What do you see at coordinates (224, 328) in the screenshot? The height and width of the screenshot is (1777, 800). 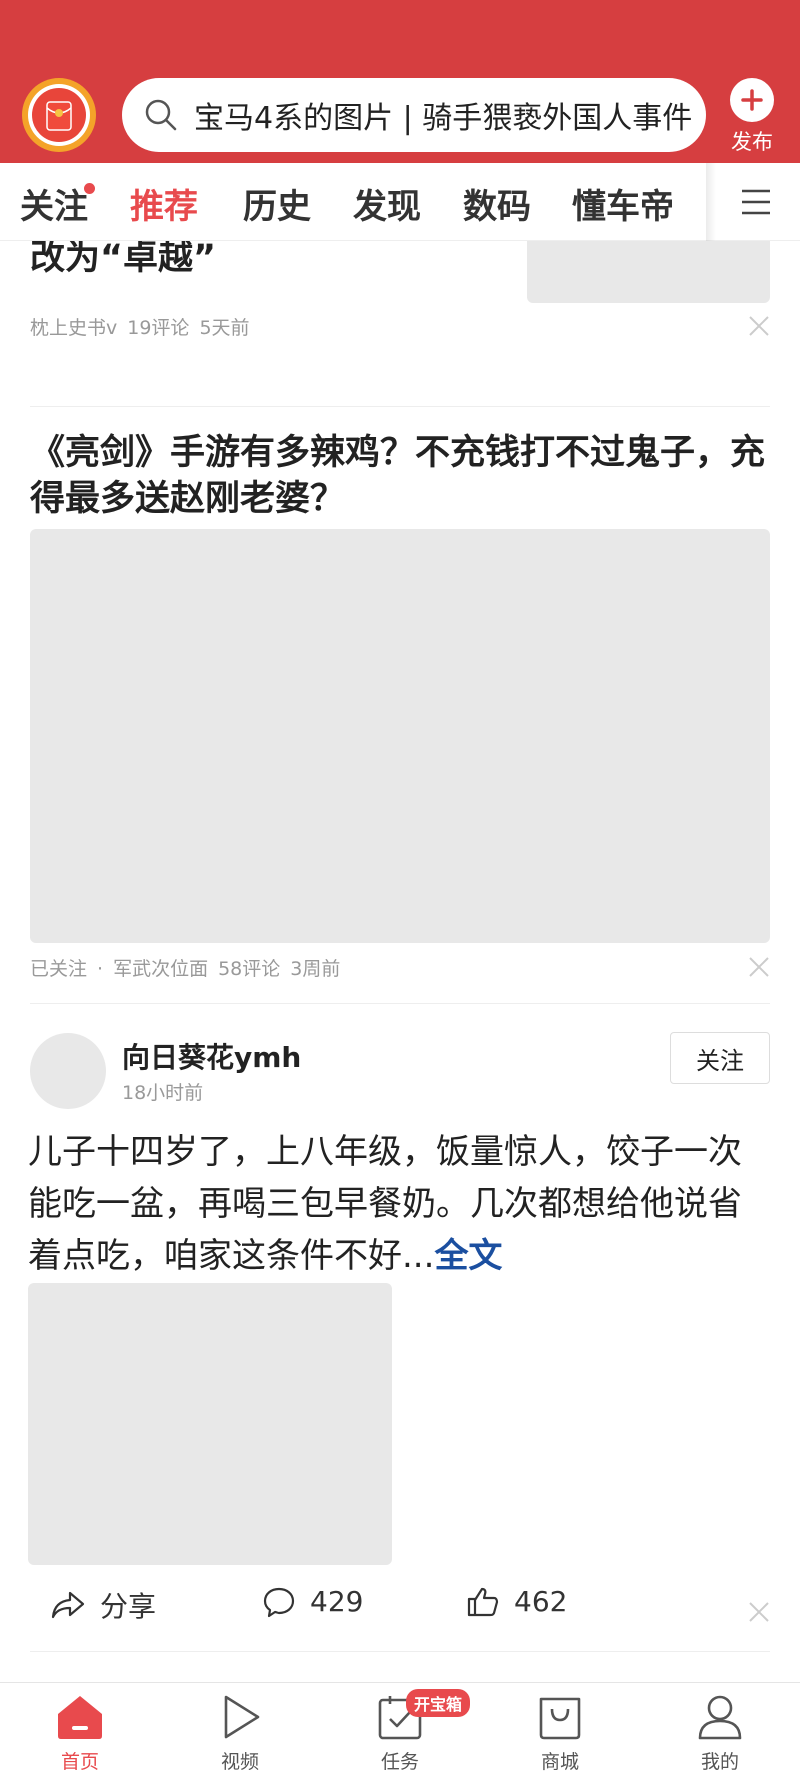 I see `publish-time: 5天前` at bounding box center [224, 328].